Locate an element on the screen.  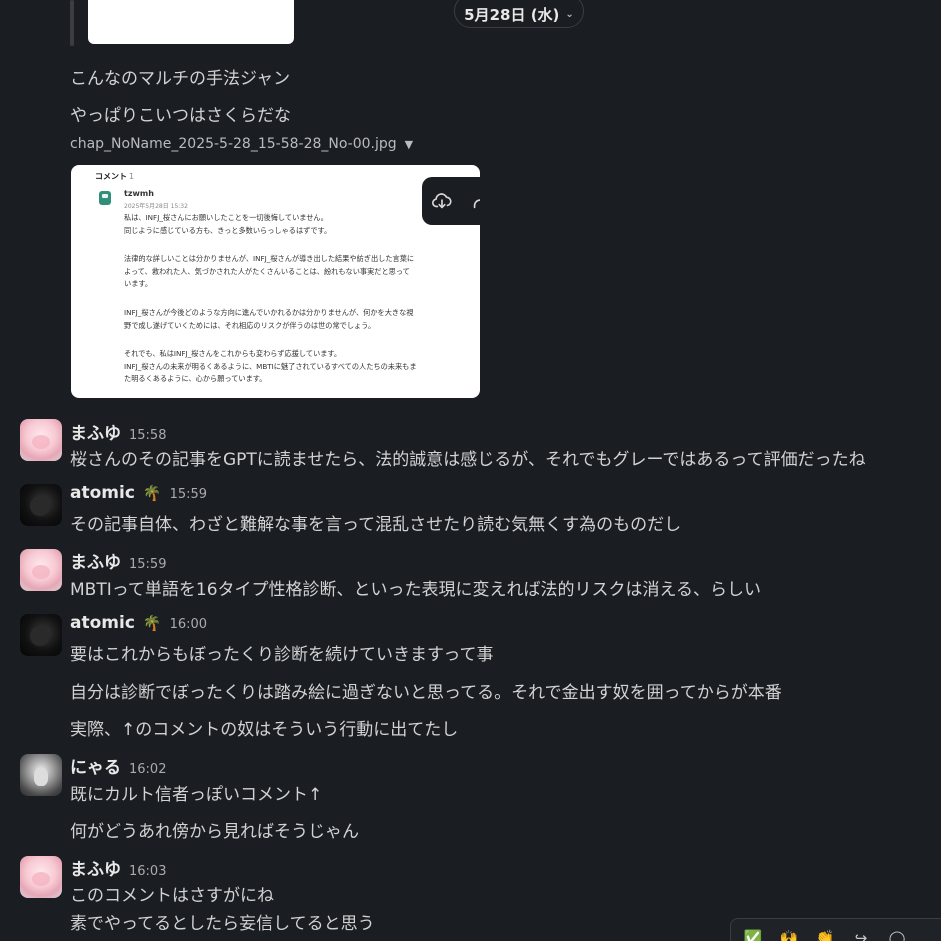
share-icon is located at coordinates (473, 201).